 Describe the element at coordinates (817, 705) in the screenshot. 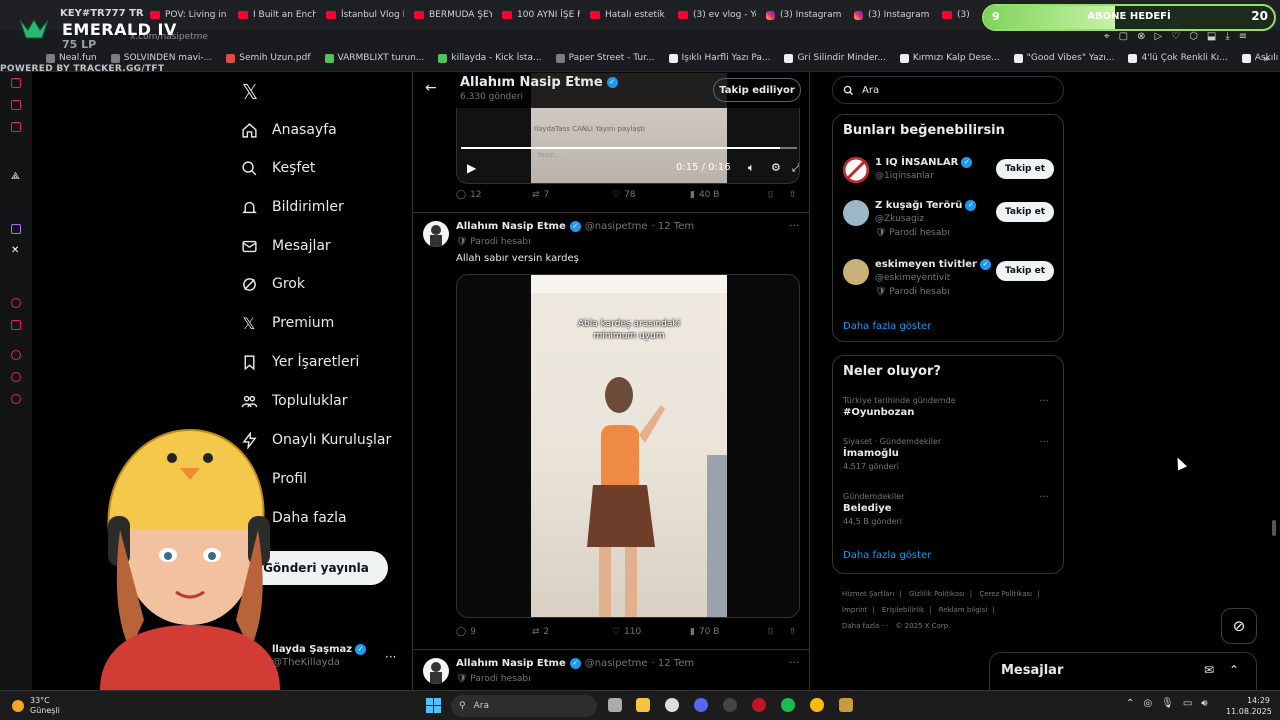

I see `chrome-icon` at that location.